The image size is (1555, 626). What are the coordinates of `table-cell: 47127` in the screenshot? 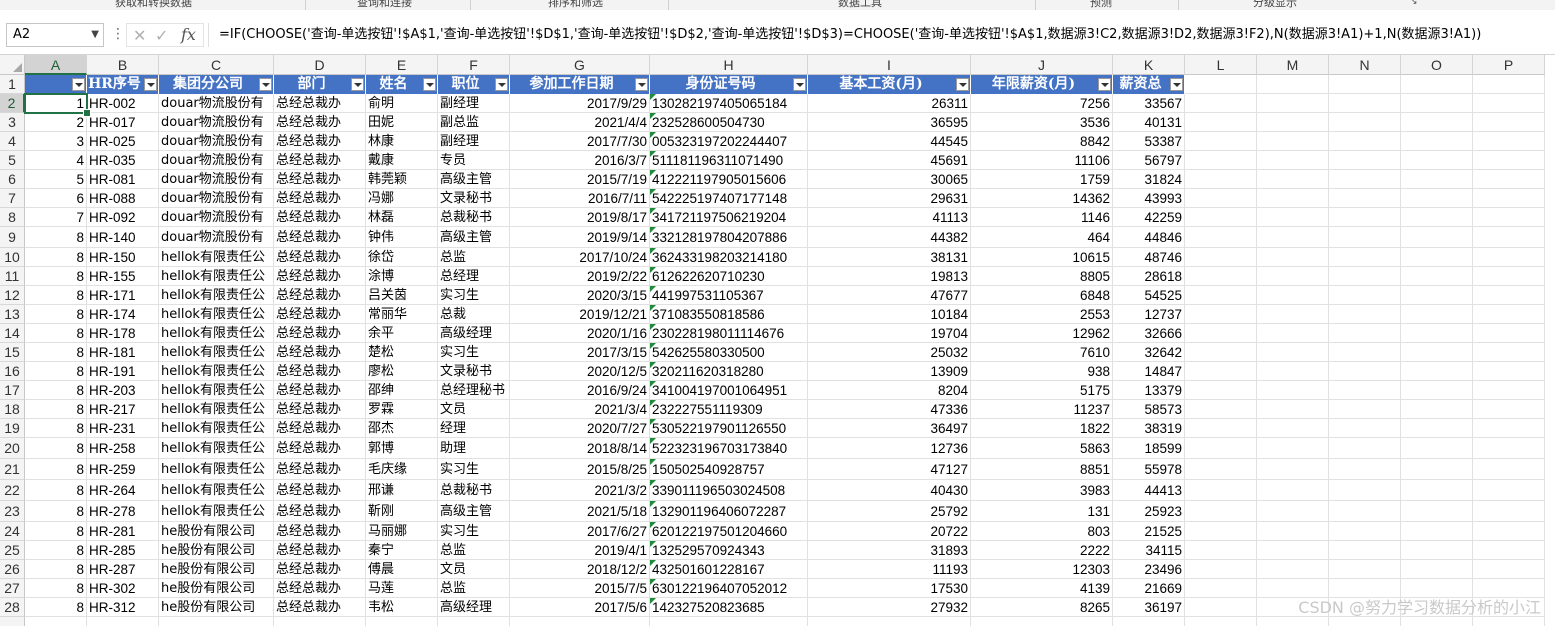 It's located at (889, 469).